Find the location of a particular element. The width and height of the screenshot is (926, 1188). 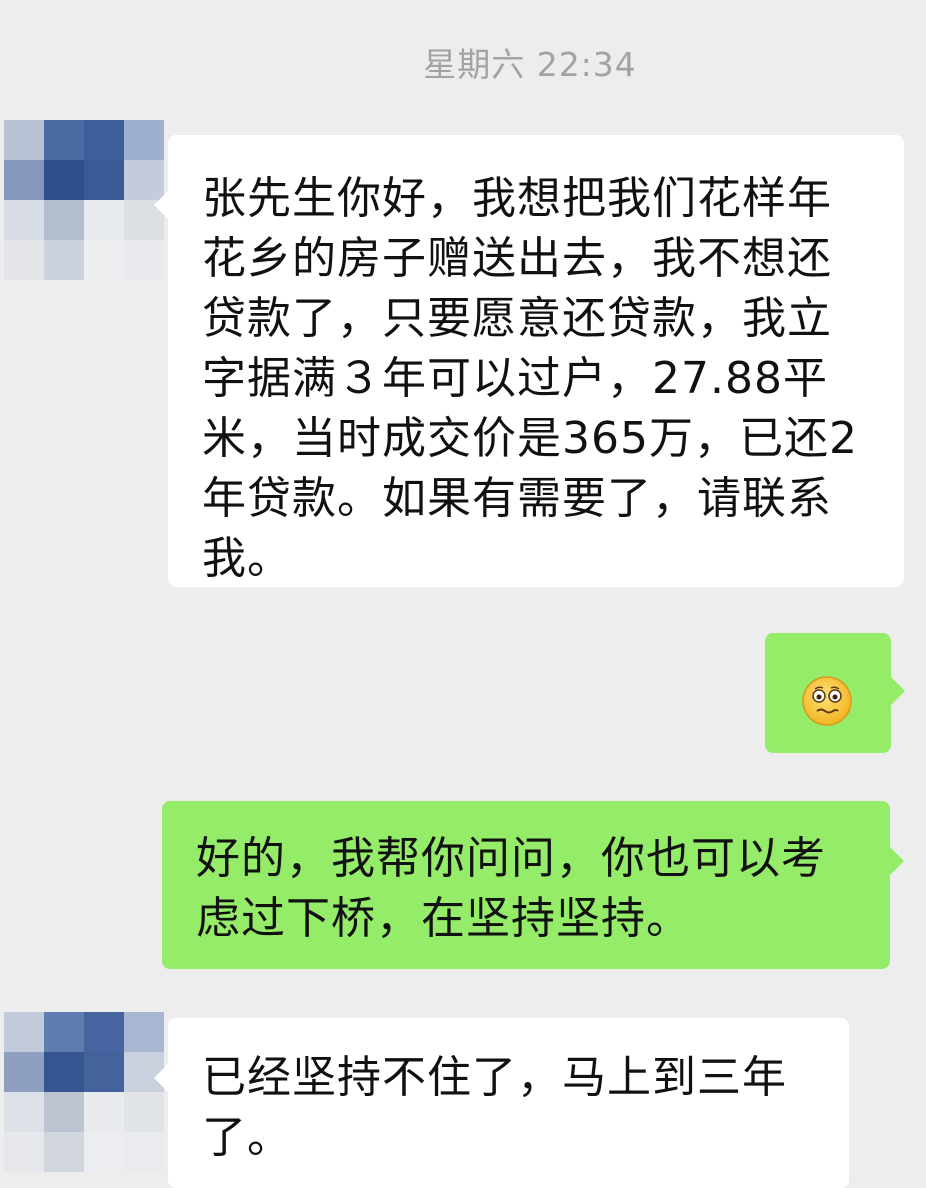

outgoing-emoji-bubble is located at coordinates (835, 693).